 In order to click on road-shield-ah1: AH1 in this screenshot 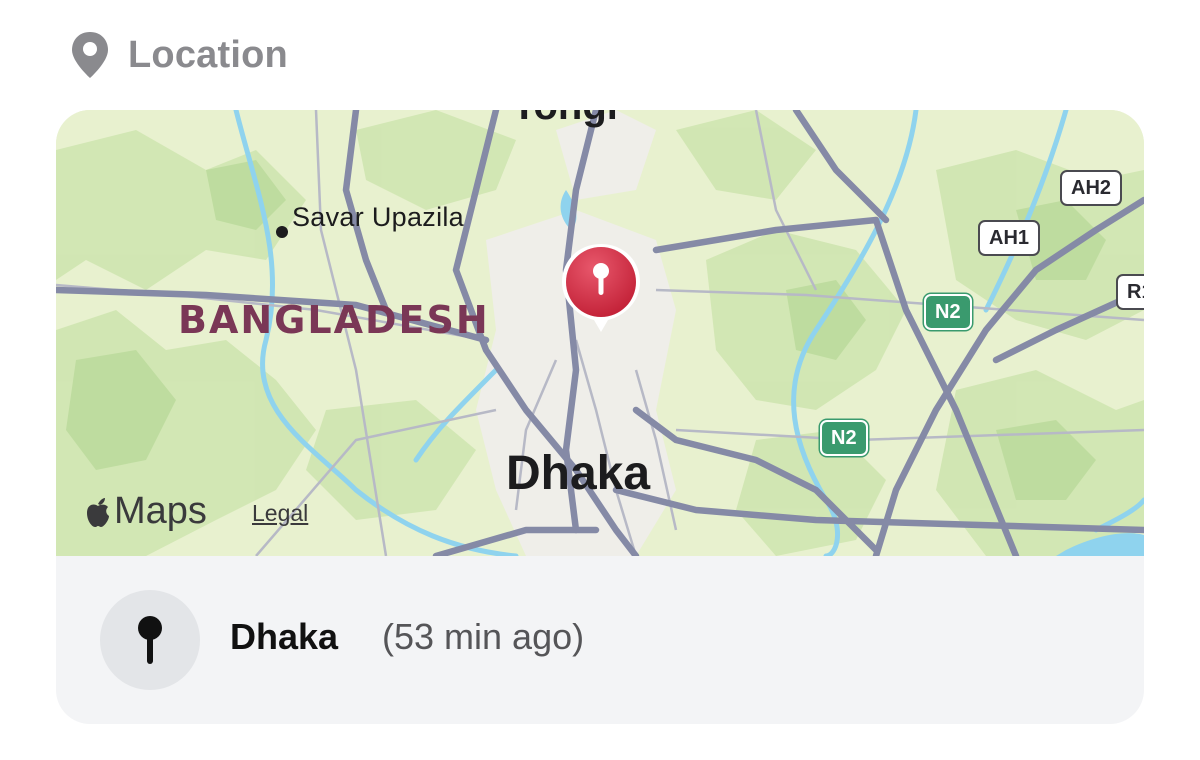, I will do `click(1009, 238)`.